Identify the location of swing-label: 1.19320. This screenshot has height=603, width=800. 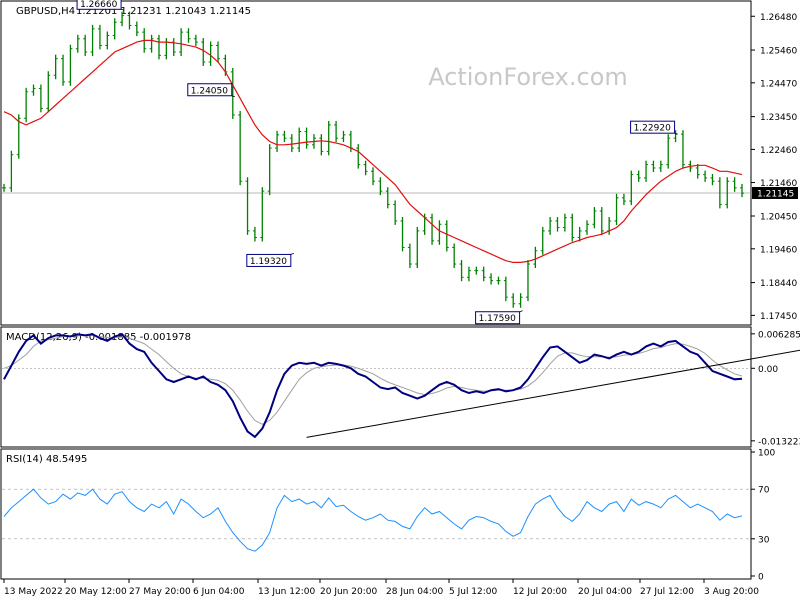
(268, 262).